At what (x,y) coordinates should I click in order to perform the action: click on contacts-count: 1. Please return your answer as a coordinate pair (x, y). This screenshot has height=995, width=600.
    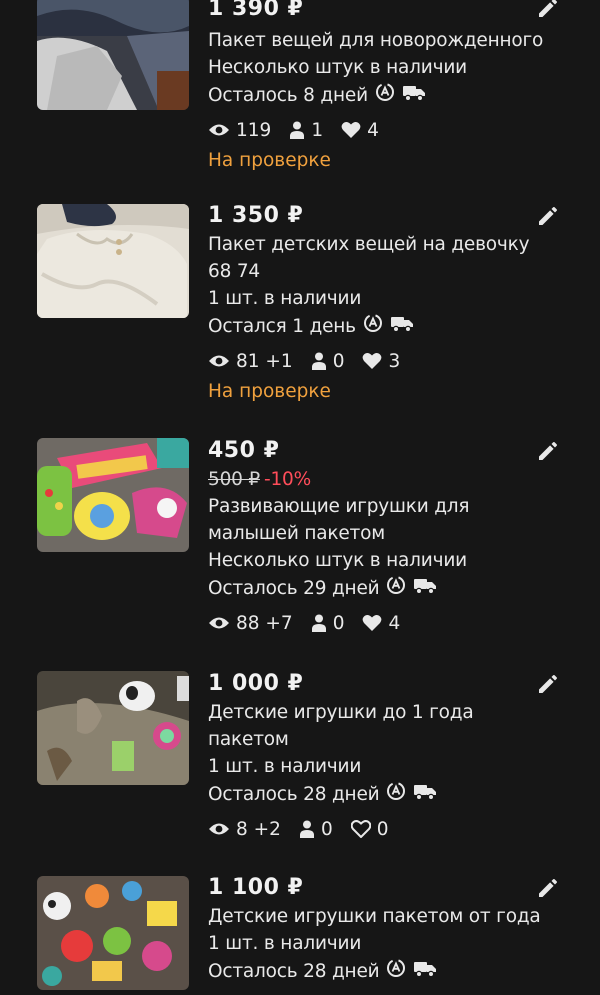
    Looking at the image, I should click on (317, 130).